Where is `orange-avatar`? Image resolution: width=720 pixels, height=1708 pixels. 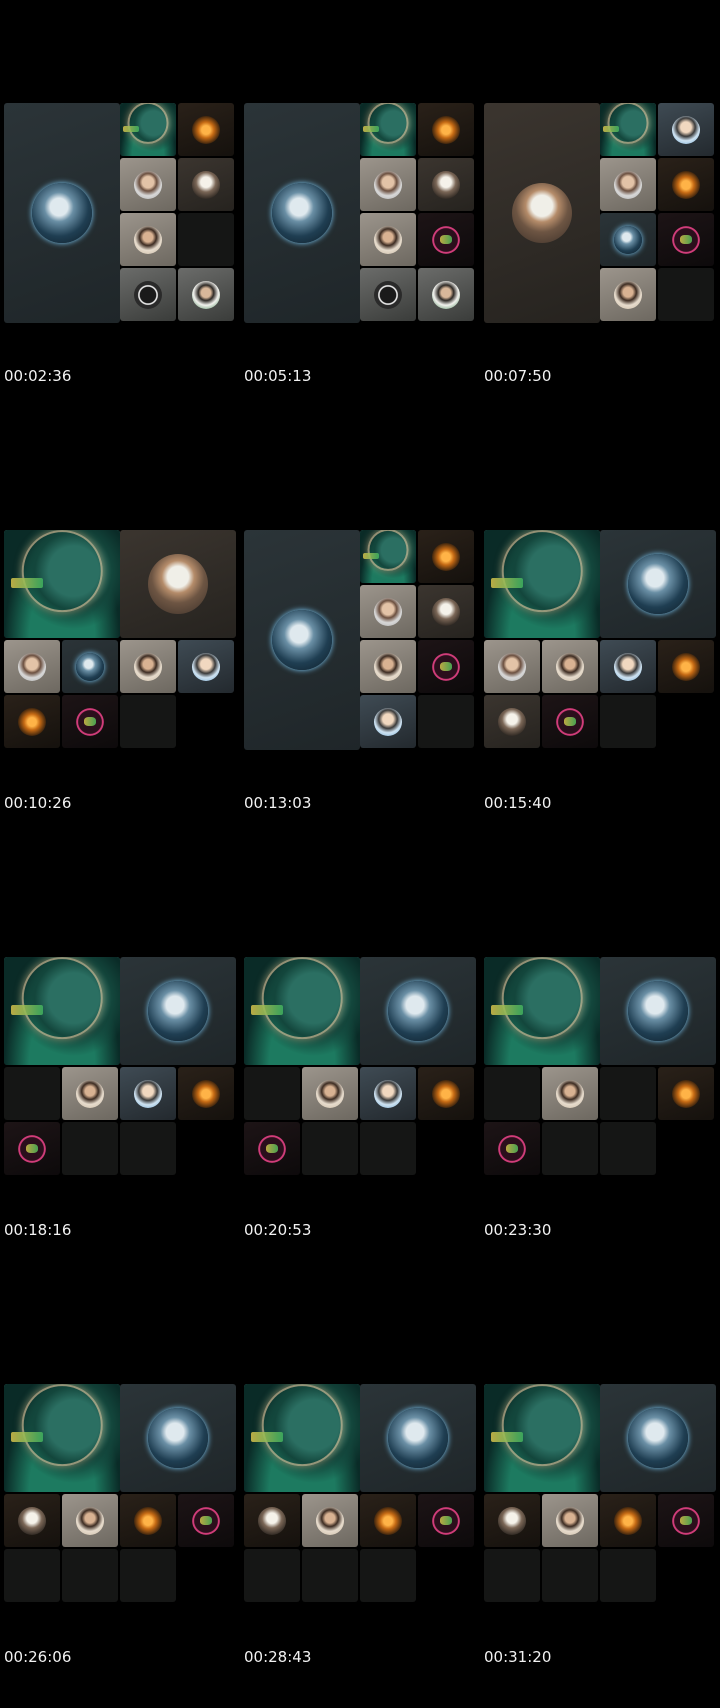 orange-avatar is located at coordinates (32, 721).